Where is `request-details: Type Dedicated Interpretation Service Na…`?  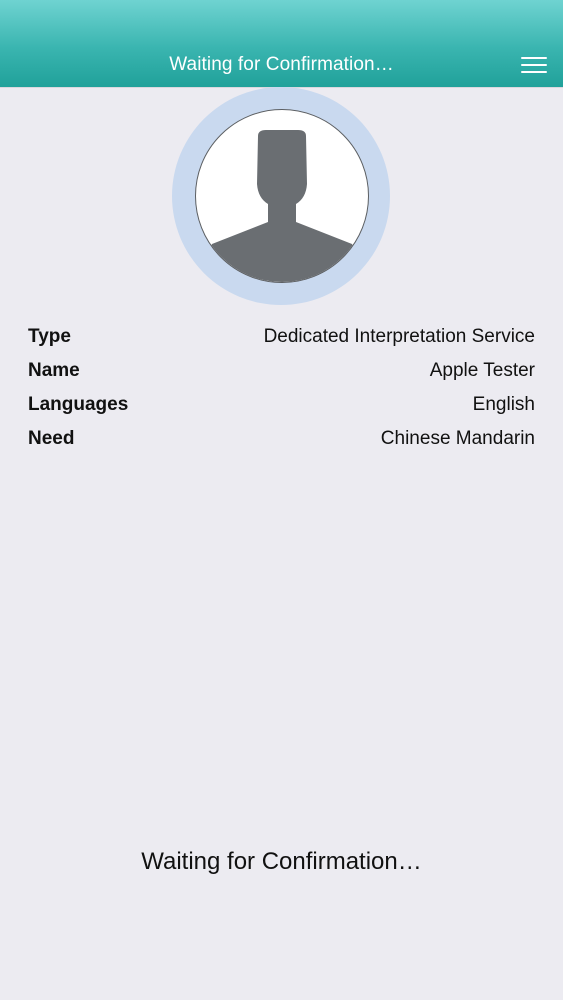 request-details: Type Dedicated Interpretation Service Na… is located at coordinates (281, 388).